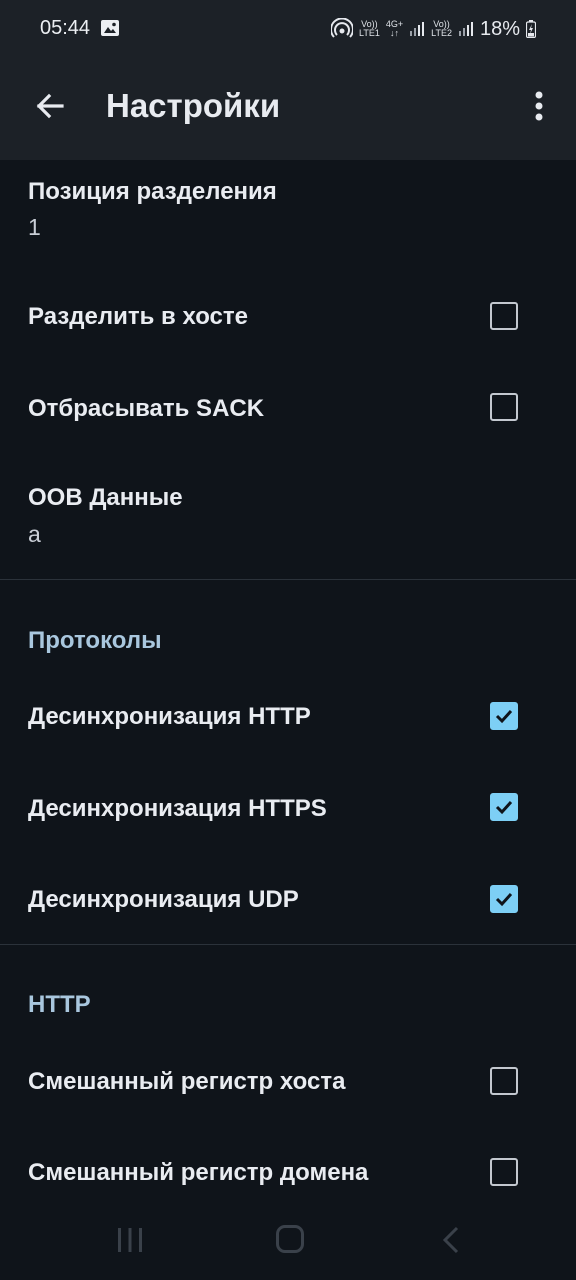  I want to click on setting-title: Десинхронизация HTTP, so click(169, 716).